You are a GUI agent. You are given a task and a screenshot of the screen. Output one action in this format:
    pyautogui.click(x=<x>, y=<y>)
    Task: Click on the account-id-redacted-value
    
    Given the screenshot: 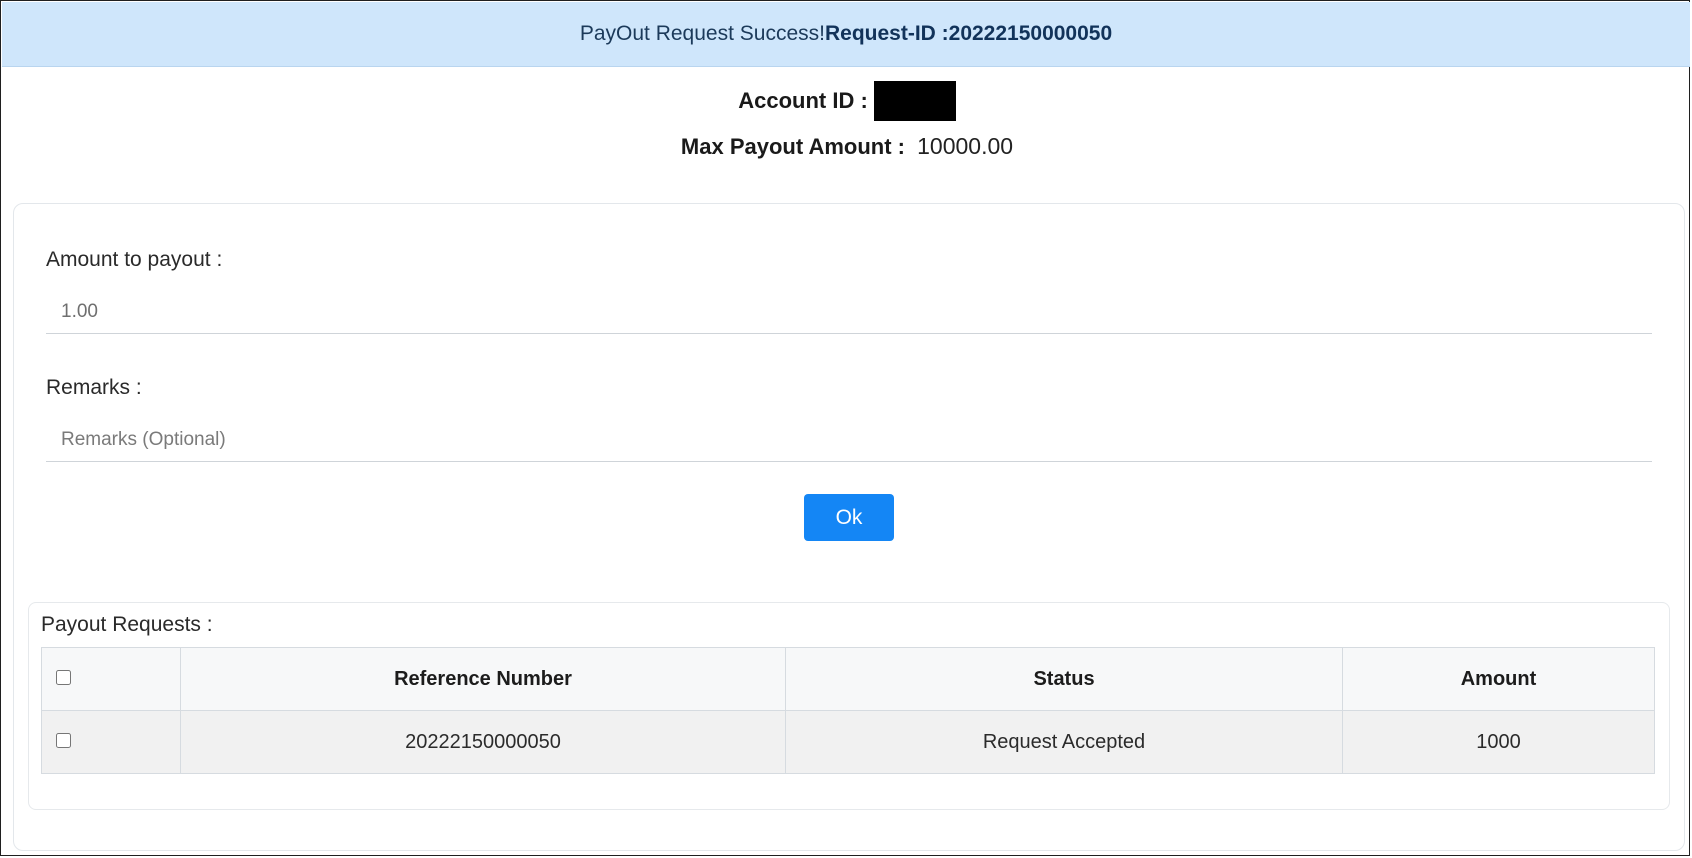 What is the action you would take?
    pyautogui.click(x=914, y=101)
    